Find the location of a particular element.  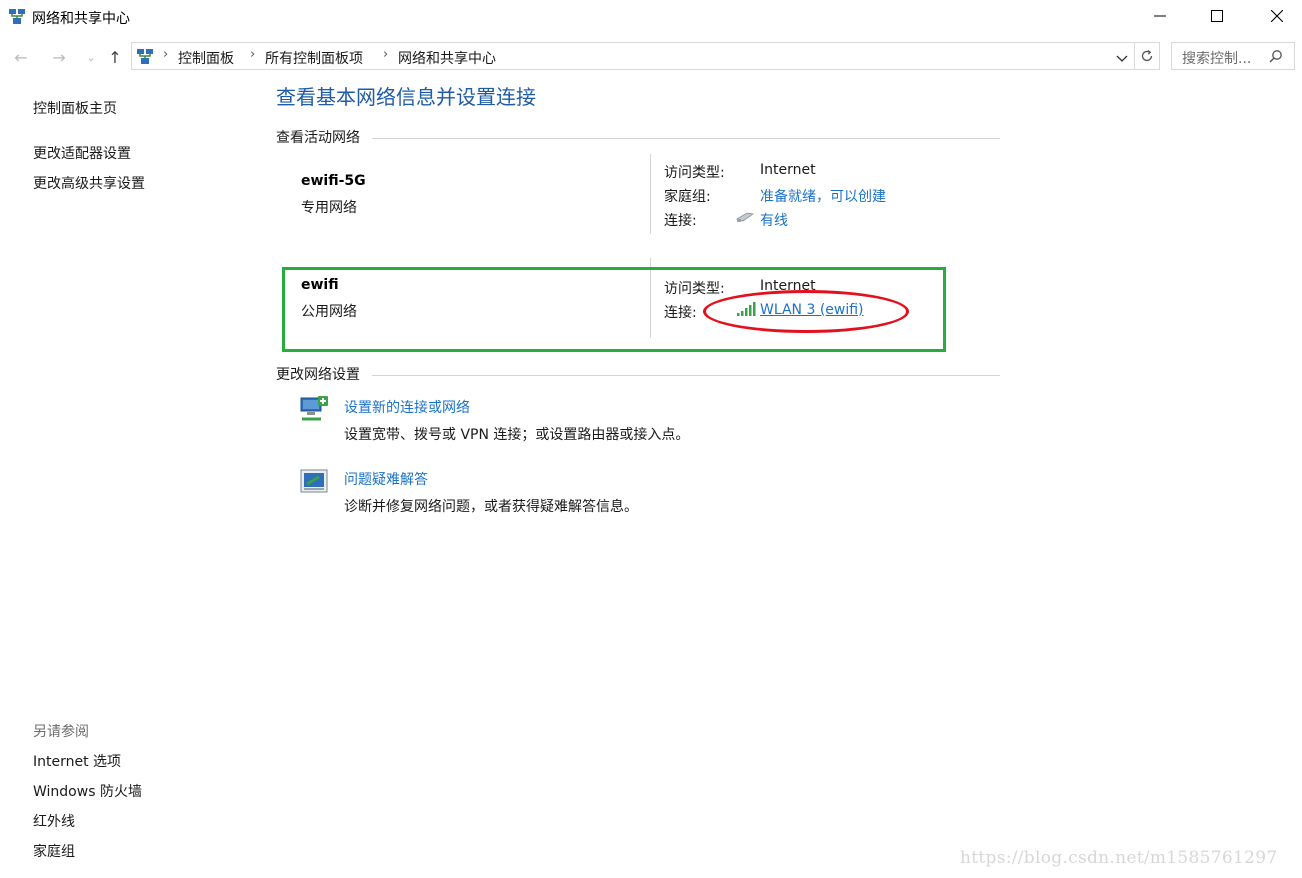

wired-connection-link: 有线 is located at coordinates (774, 220).